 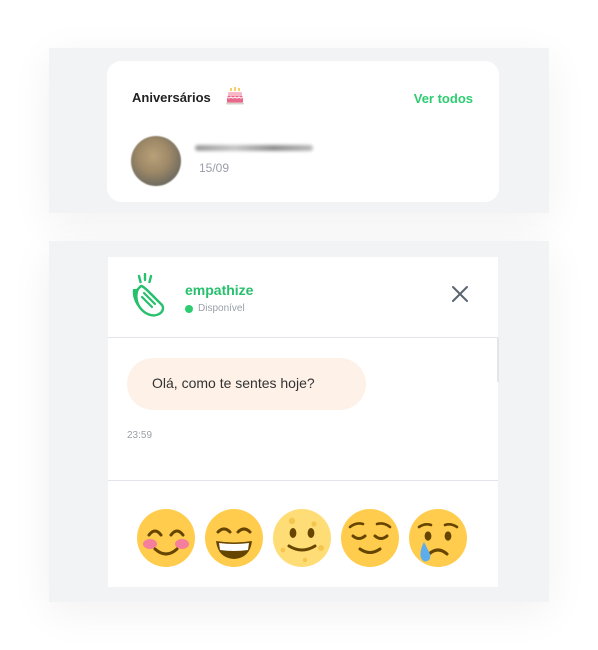 I want to click on chat-bot-name: empathize, so click(x=219, y=290).